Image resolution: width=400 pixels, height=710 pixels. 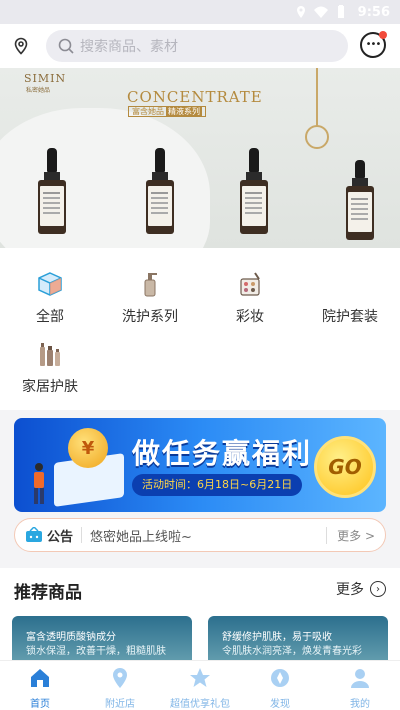 I want to click on ring-string, so click(x=317, y=97).